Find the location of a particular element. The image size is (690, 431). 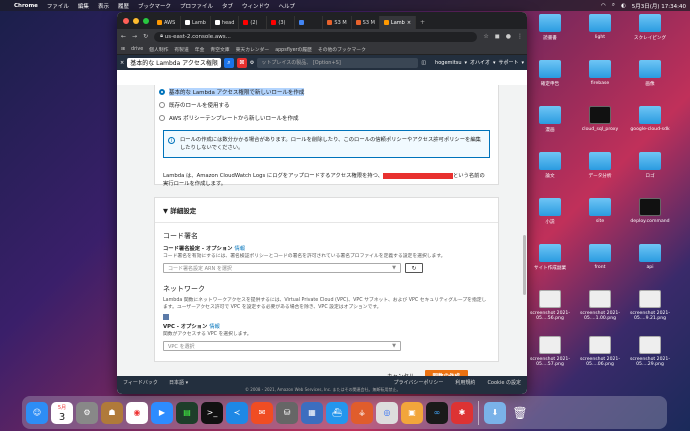

tab: (2) is located at coordinates (253, 22).